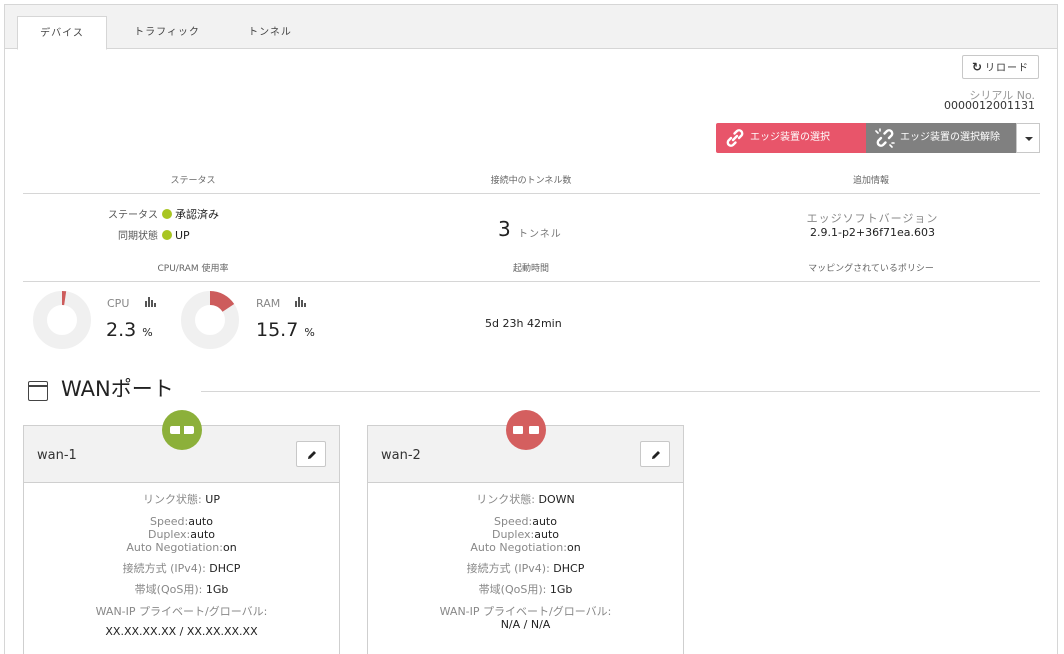 The height and width of the screenshot is (654, 1064). I want to click on autoneg-value: on, so click(573, 547).